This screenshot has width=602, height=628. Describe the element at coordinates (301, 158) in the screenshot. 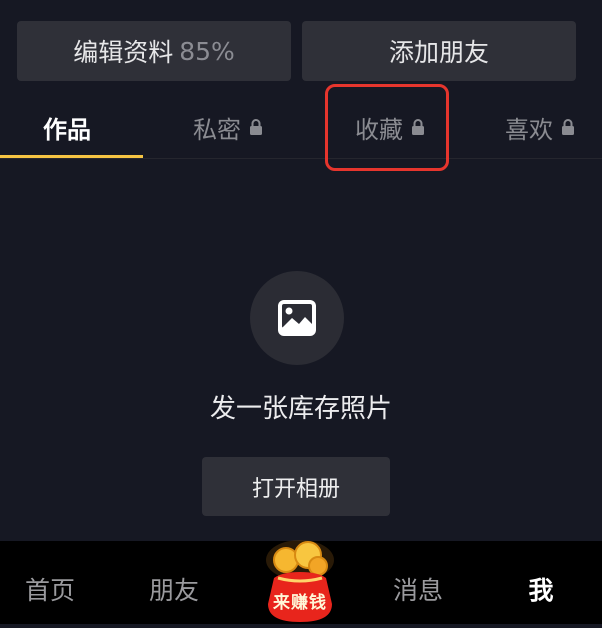

I see `tabs-divider` at that location.